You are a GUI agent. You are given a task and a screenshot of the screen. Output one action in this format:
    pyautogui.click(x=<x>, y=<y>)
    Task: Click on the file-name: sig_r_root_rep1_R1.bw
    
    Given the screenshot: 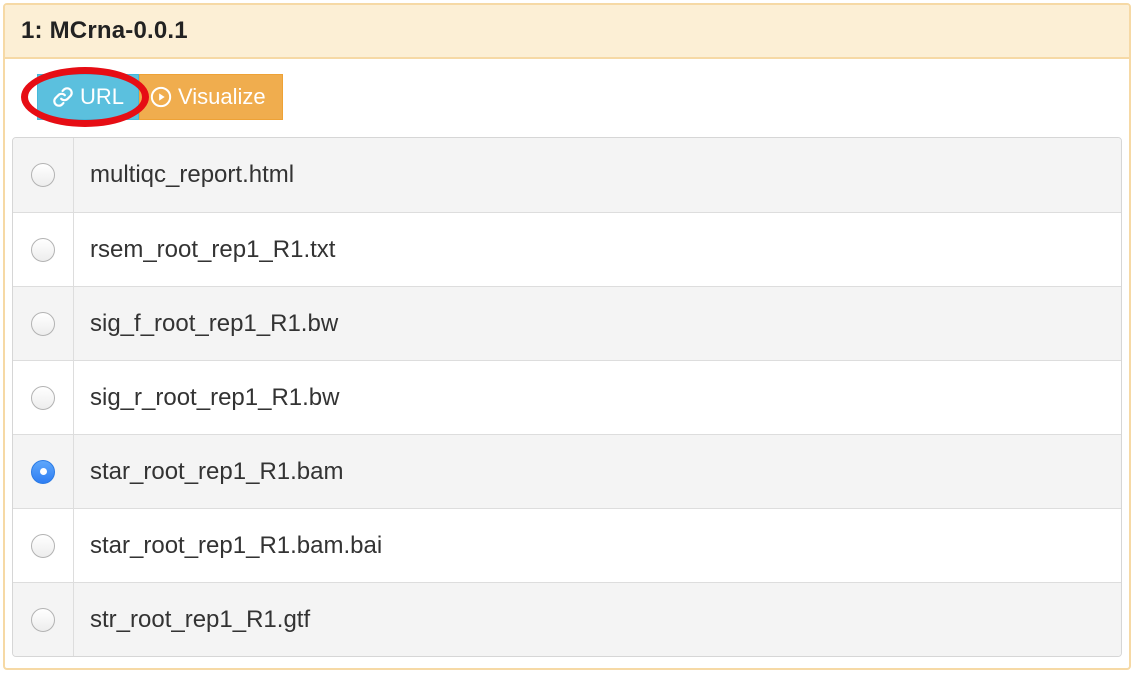 What is the action you would take?
    pyautogui.click(x=215, y=397)
    